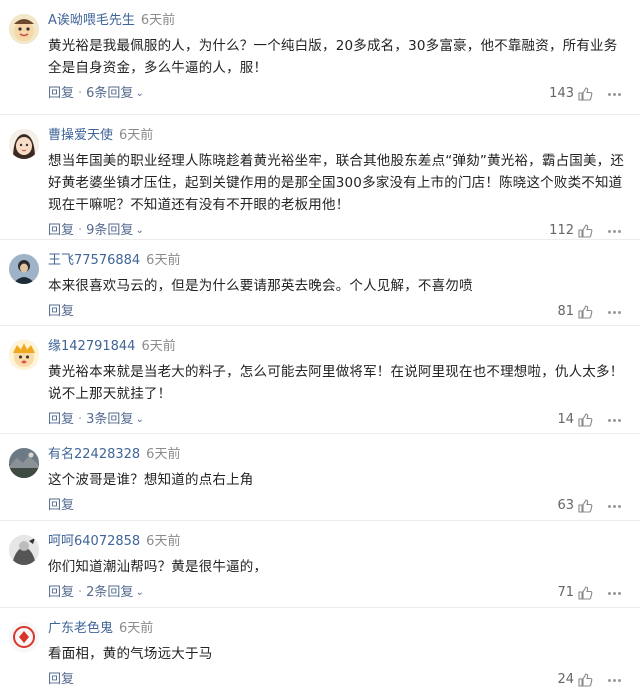 The width and height of the screenshot is (640, 694). I want to click on username: 曹操爱天使, so click(80, 135).